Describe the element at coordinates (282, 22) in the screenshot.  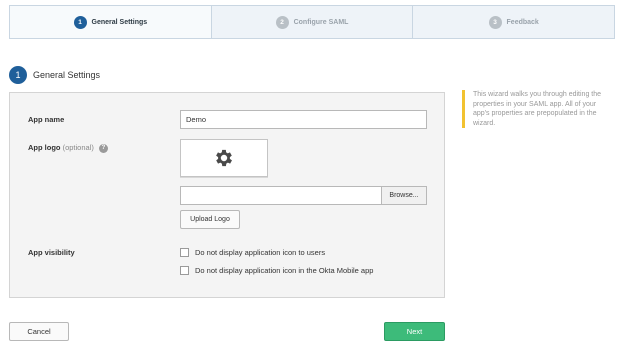
I see `step-number: 2` at that location.